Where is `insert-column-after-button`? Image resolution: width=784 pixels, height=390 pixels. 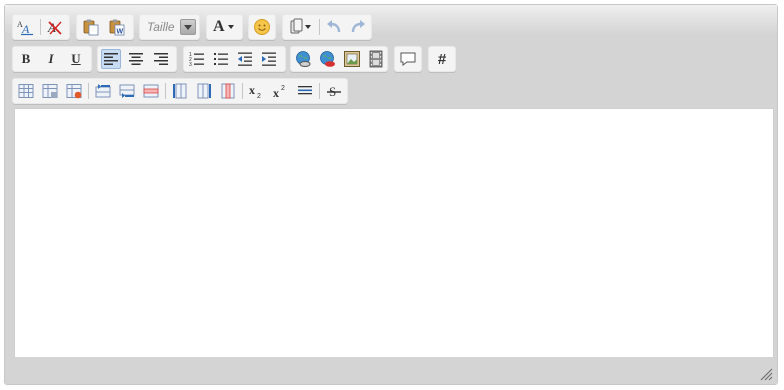 insert-column-after-button is located at coordinates (204, 91).